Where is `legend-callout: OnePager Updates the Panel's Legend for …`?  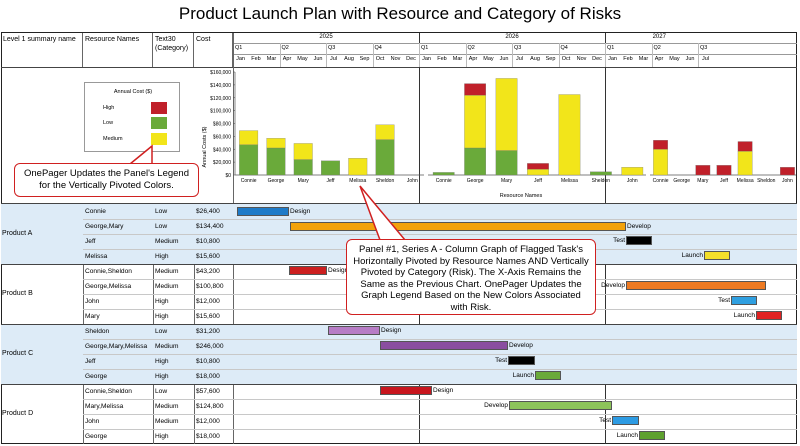 legend-callout: OnePager Updates the Panel's Legend for … is located at coordinates (106, 180).